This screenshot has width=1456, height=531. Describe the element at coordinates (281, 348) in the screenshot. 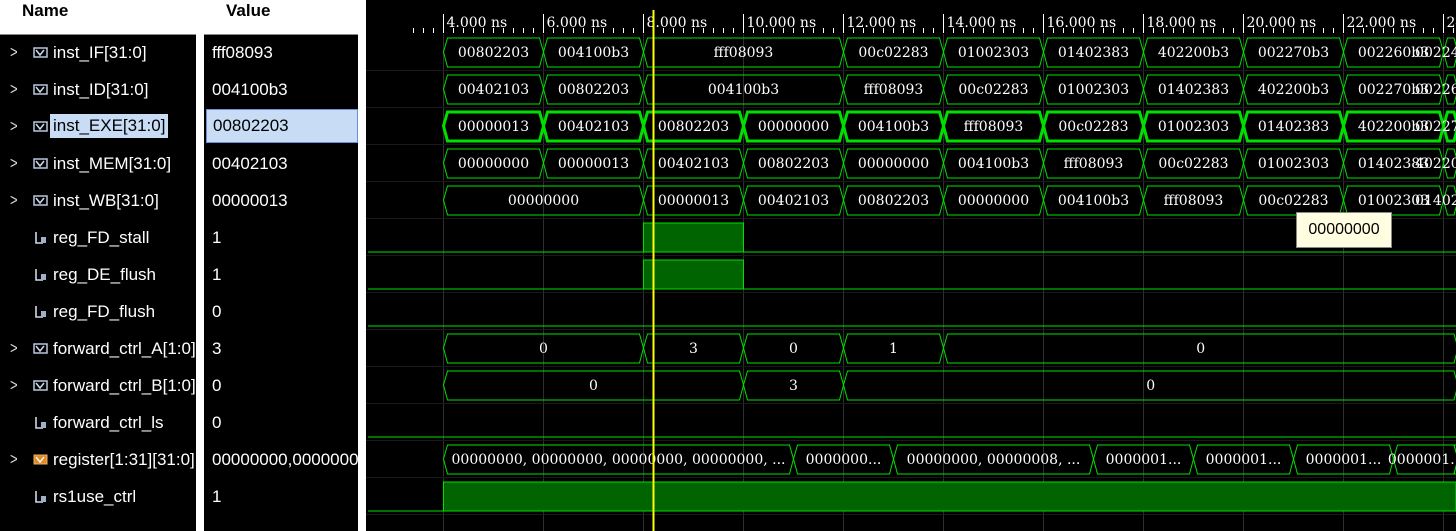

I see `value-row: 3` at that location.